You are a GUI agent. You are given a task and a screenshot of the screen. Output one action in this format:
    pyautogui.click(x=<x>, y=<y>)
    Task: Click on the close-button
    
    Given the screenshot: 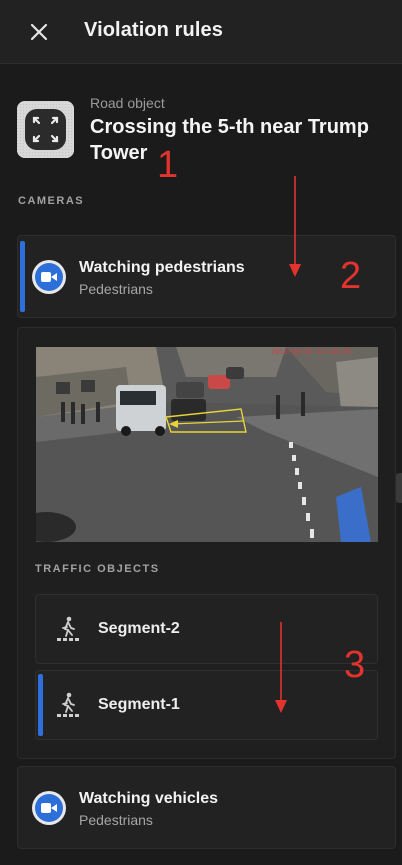 What is the action you would take?
    pyautogui.click(x=39, y=32)
    